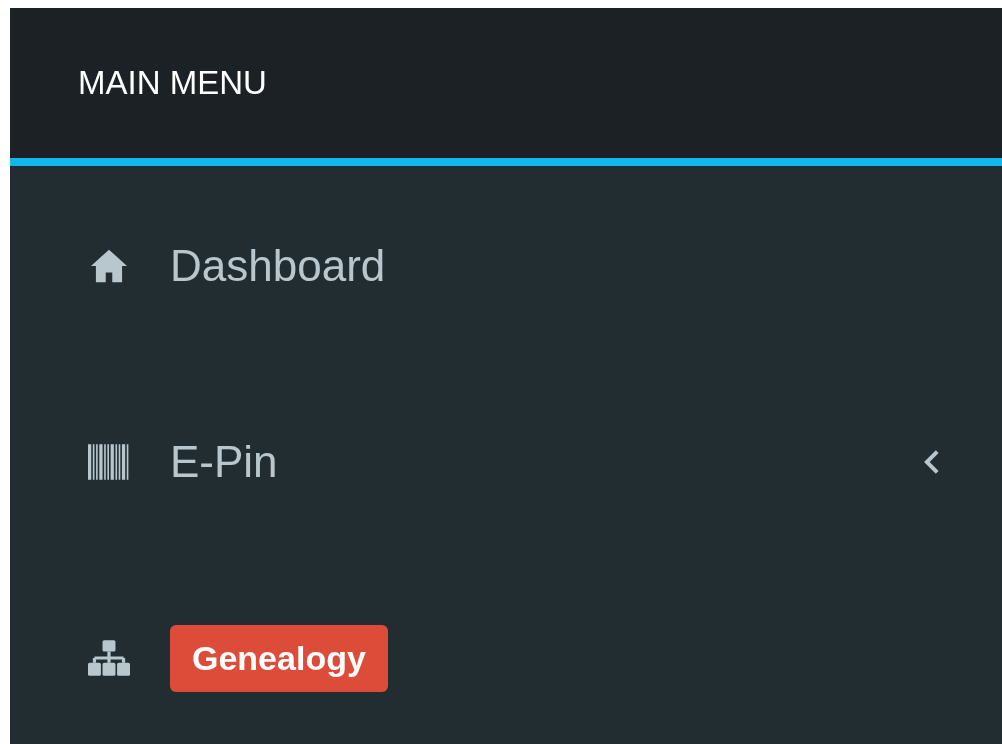 This screenshot has width=1002, height=744. Describe the element at coordinates (109, 658) in the screenshot. I see `sitemap-icon` at that location.